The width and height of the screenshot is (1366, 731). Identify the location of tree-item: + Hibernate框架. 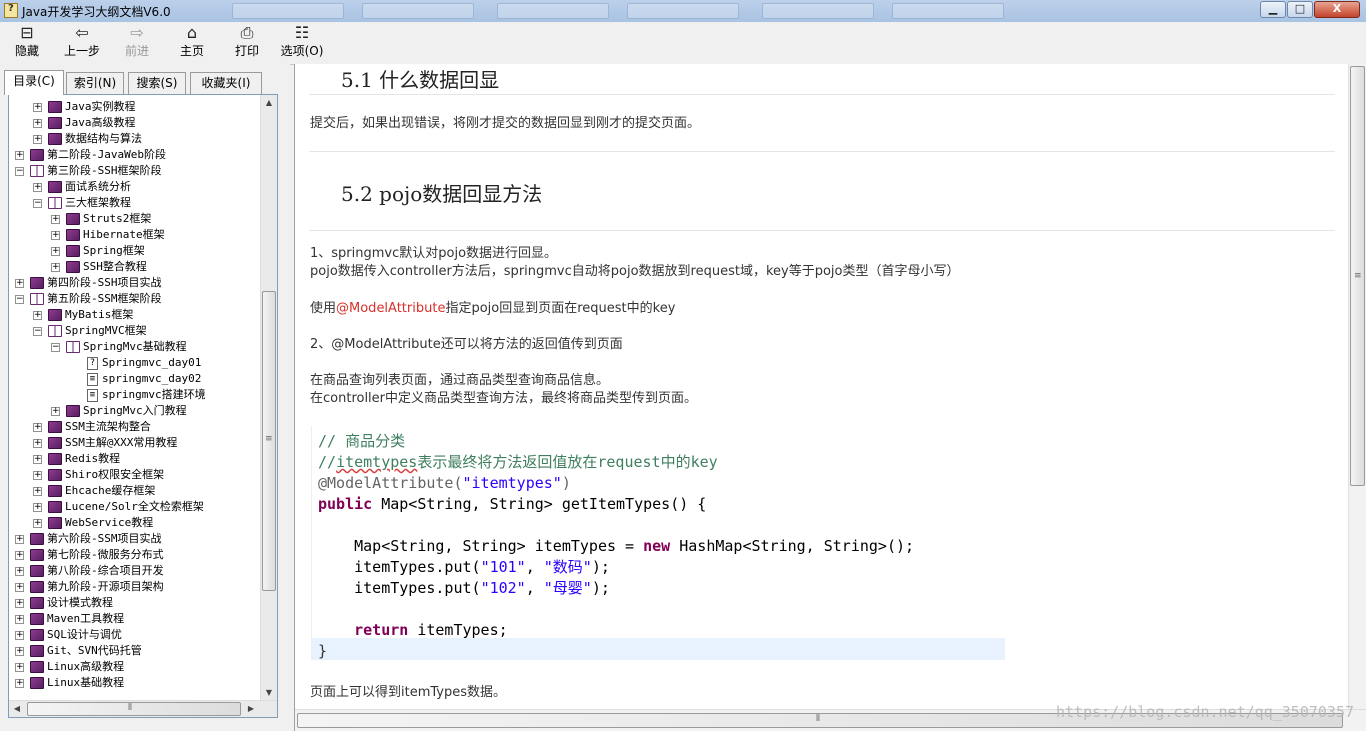
(108, 235).